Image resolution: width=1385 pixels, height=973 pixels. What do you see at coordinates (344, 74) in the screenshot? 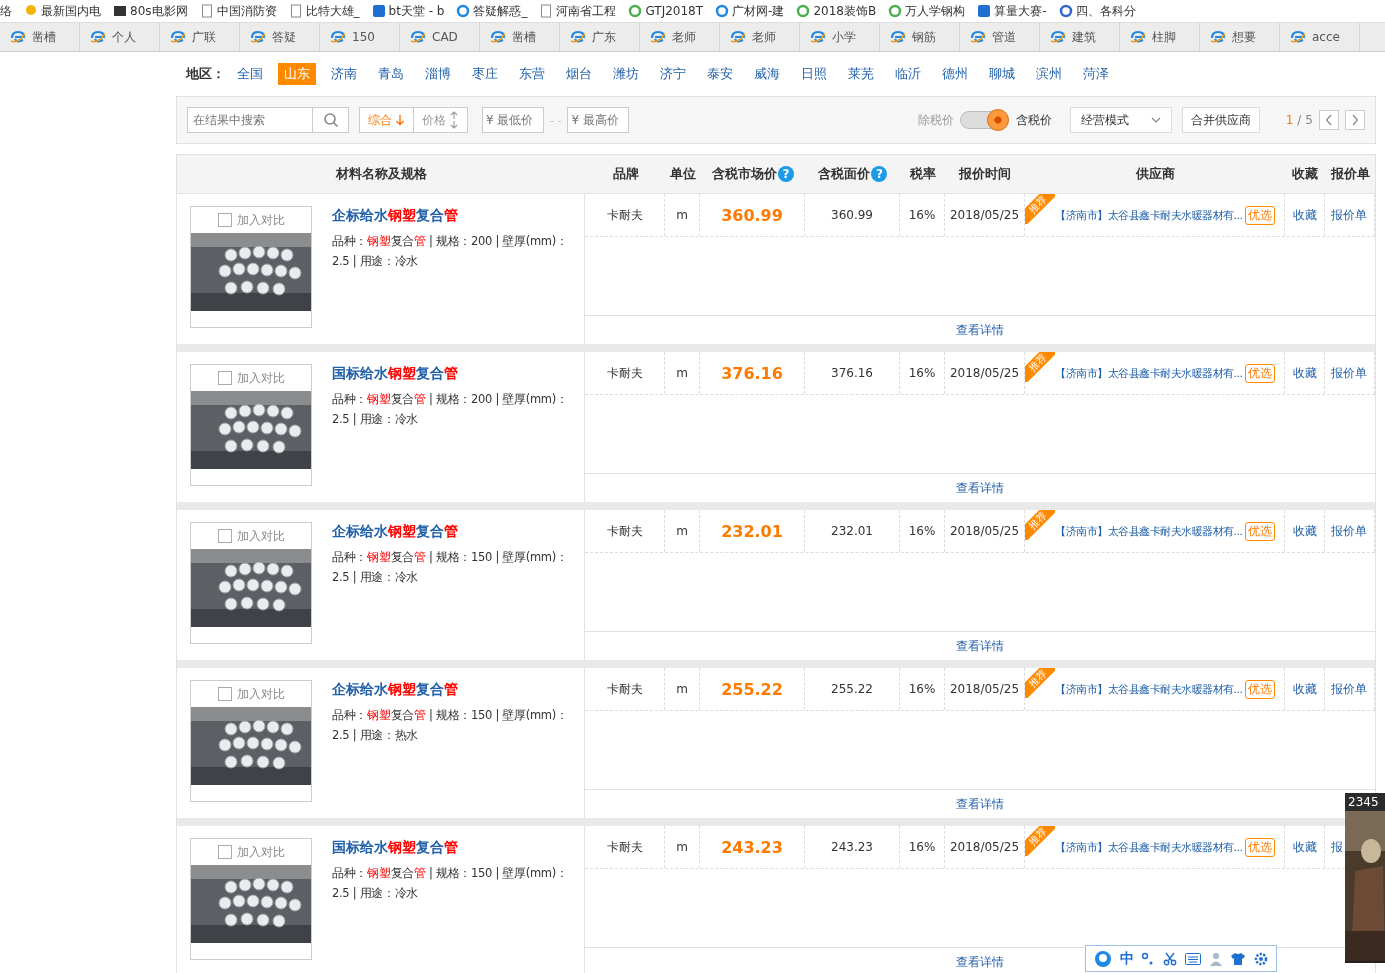
I see `region-link: 济南` at bounding box center [344, 74].